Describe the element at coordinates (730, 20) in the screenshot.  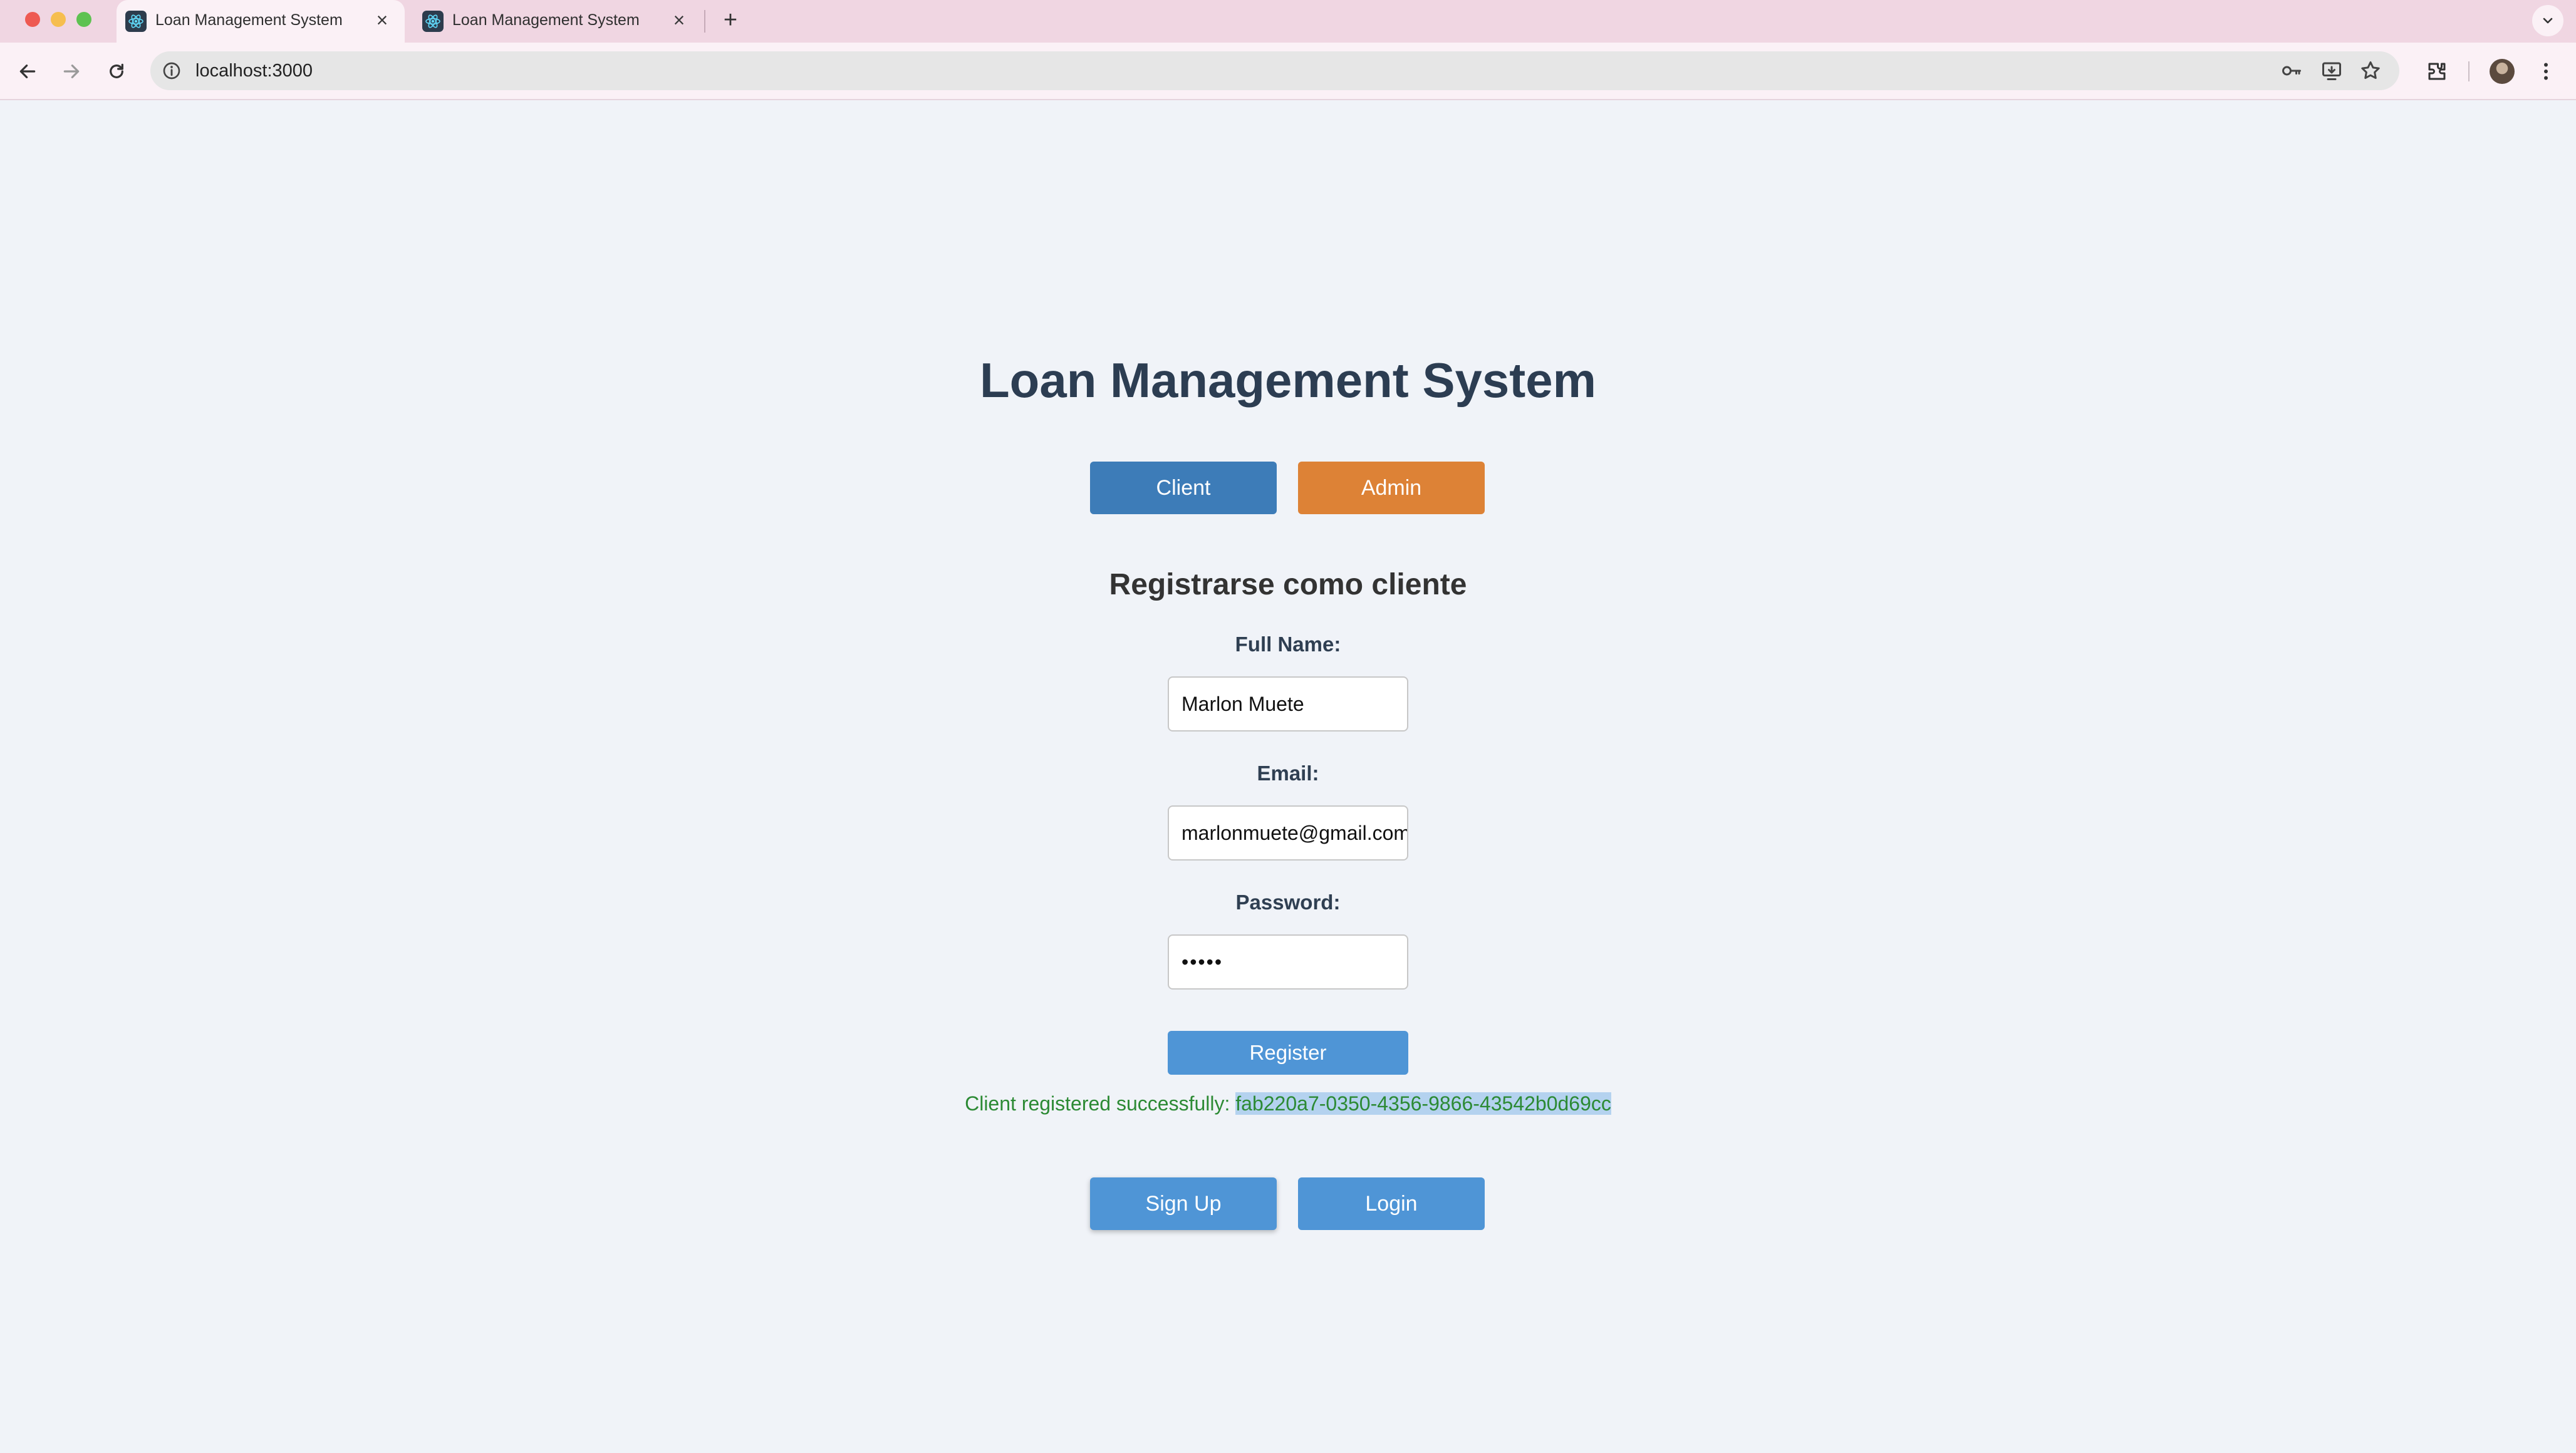
I see `new-tab-button: +` at that location.